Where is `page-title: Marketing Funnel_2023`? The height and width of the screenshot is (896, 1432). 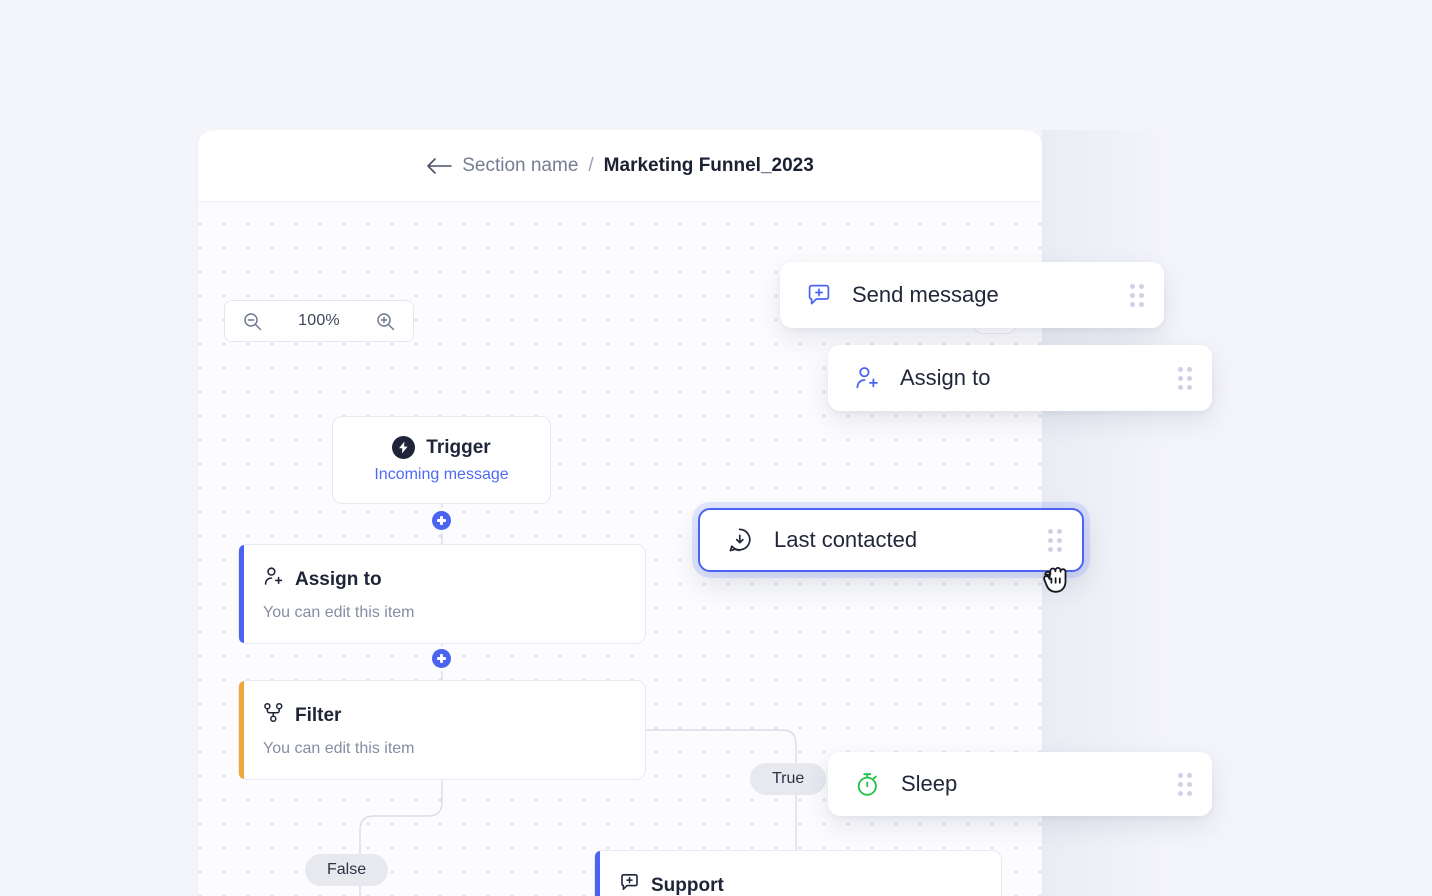 page-title: Marketing Funnel_2023 is located at coordinates (708, 165).